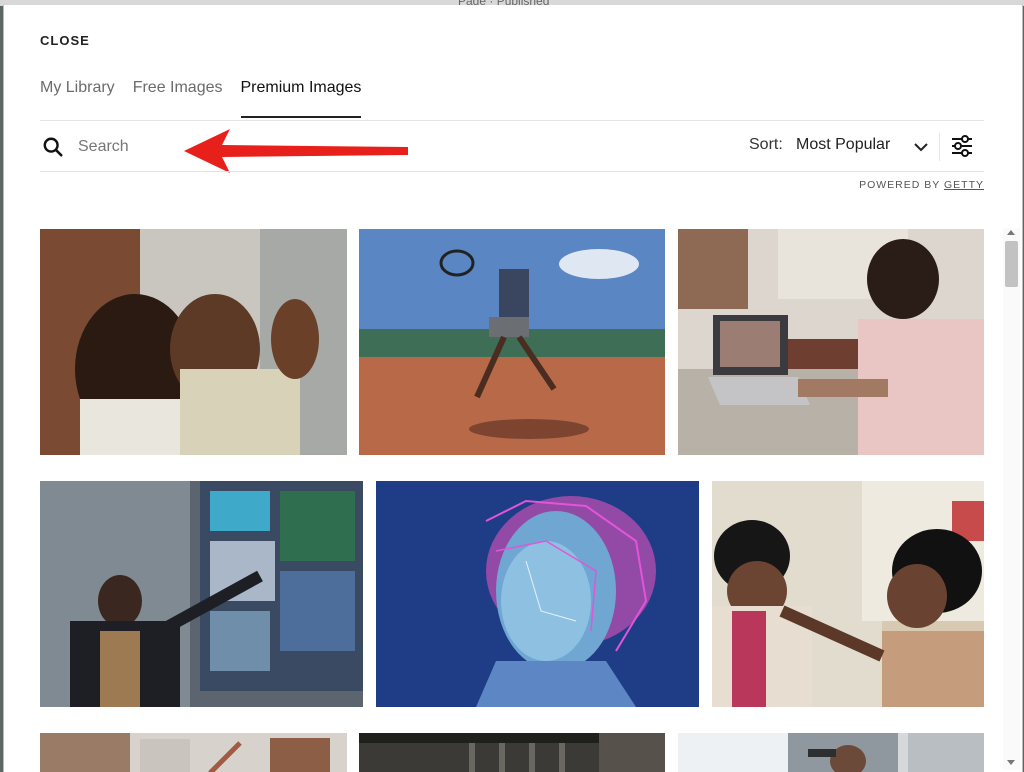 The height and width of the screenshot is (772, 1024). I want to click on couple-dancing-image, so click(193, 342).